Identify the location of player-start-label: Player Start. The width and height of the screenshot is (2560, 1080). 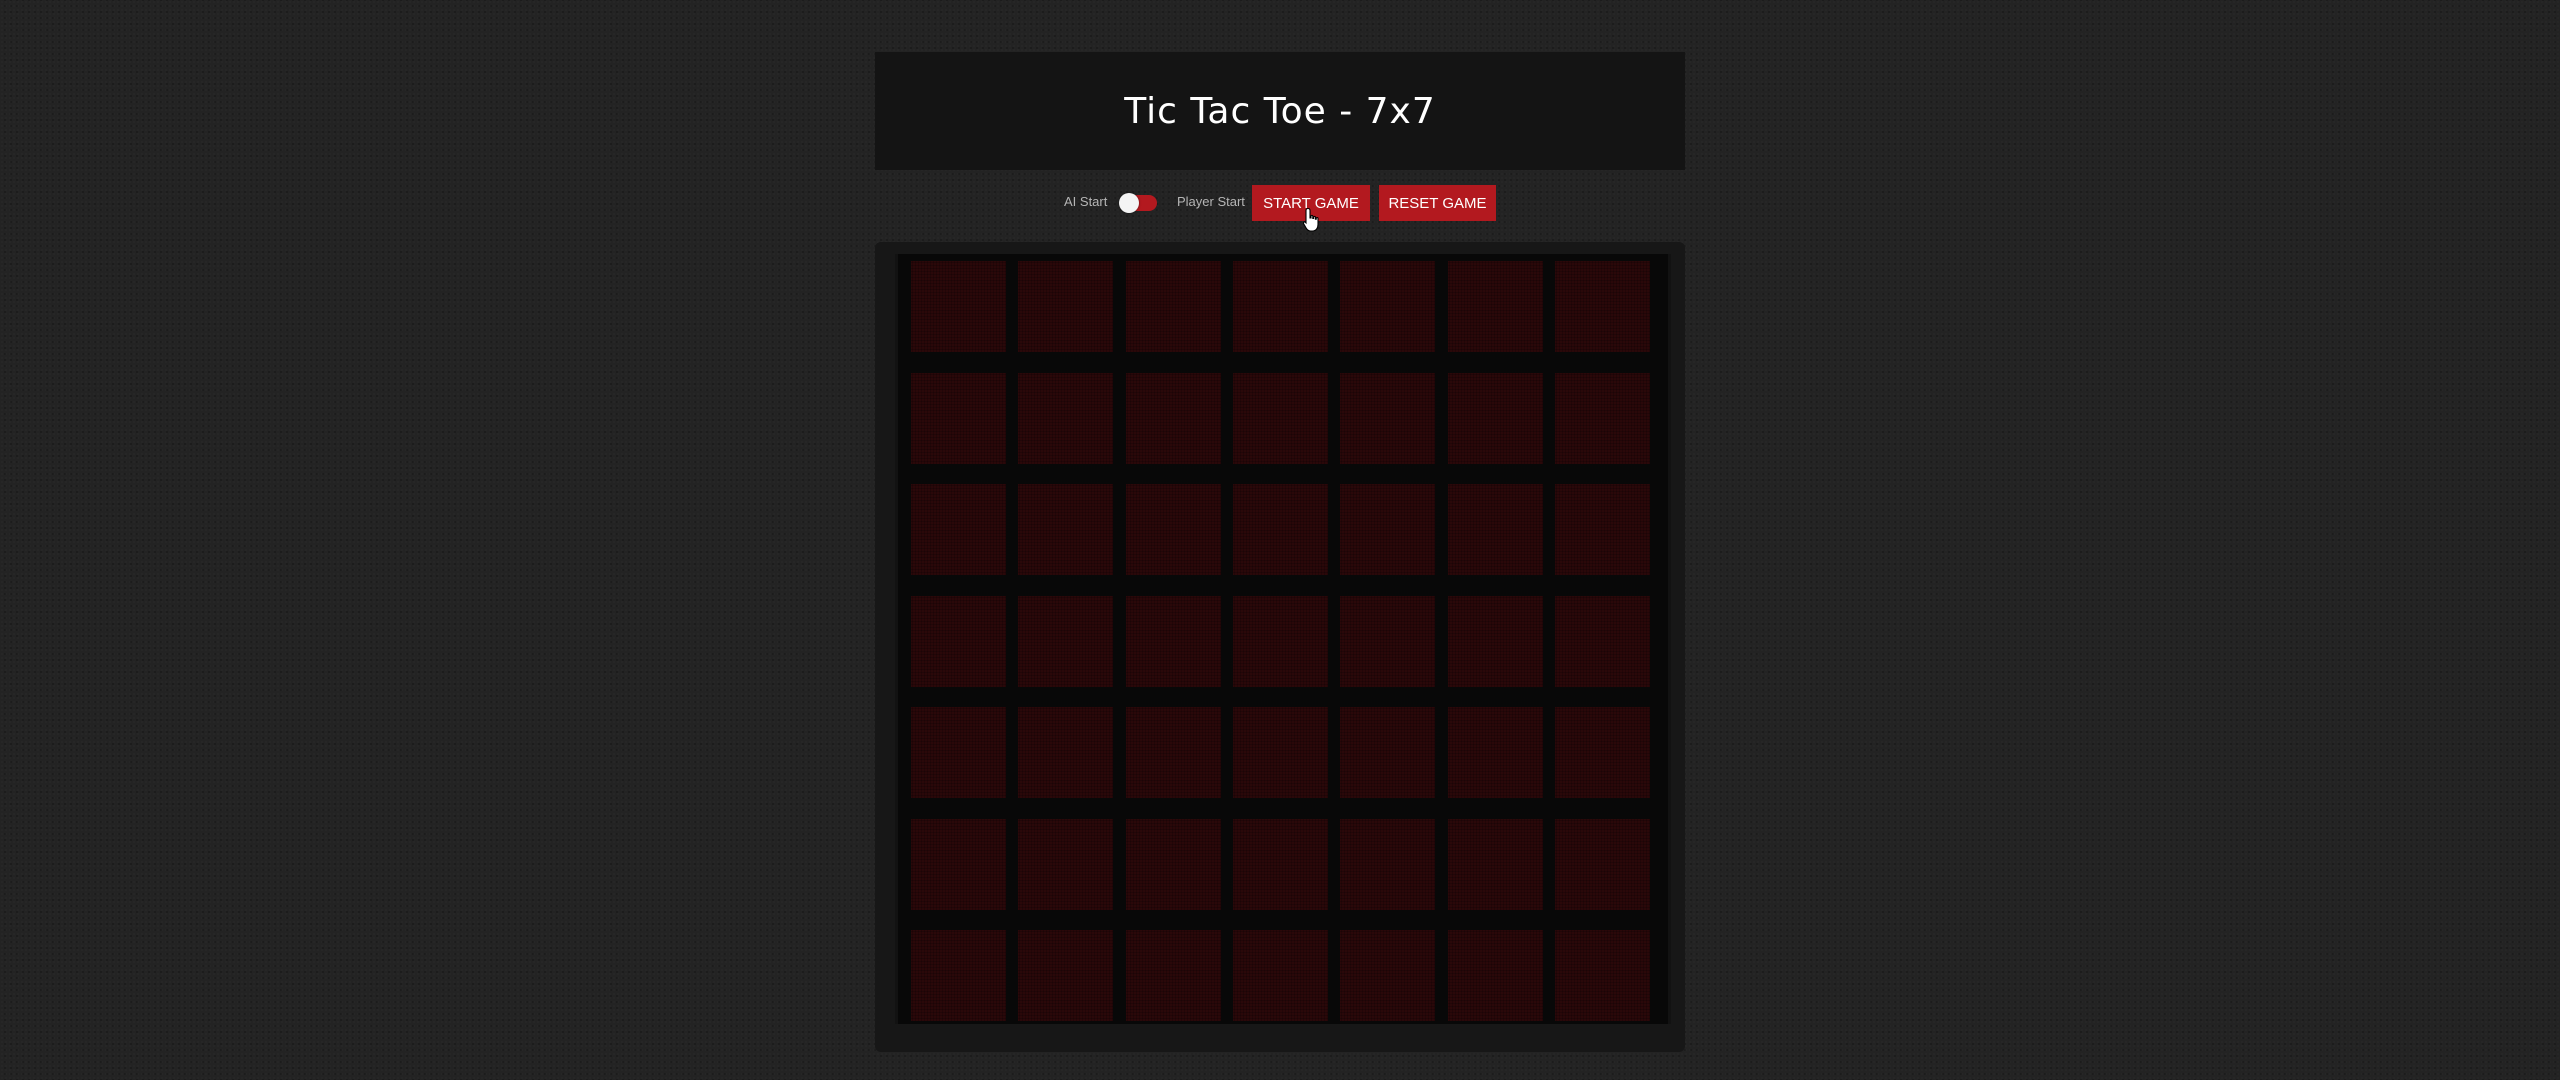
(1211, 201).